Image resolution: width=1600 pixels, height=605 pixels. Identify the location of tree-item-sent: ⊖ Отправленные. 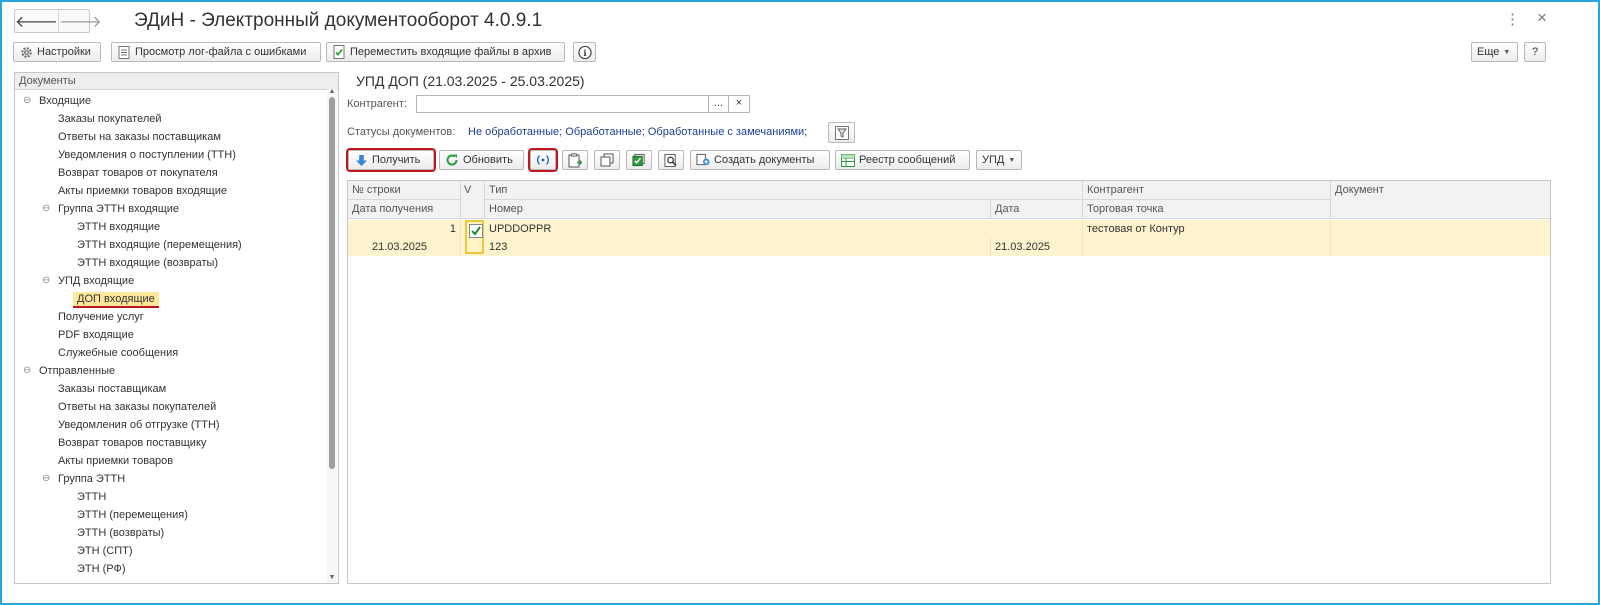
(69, 371).